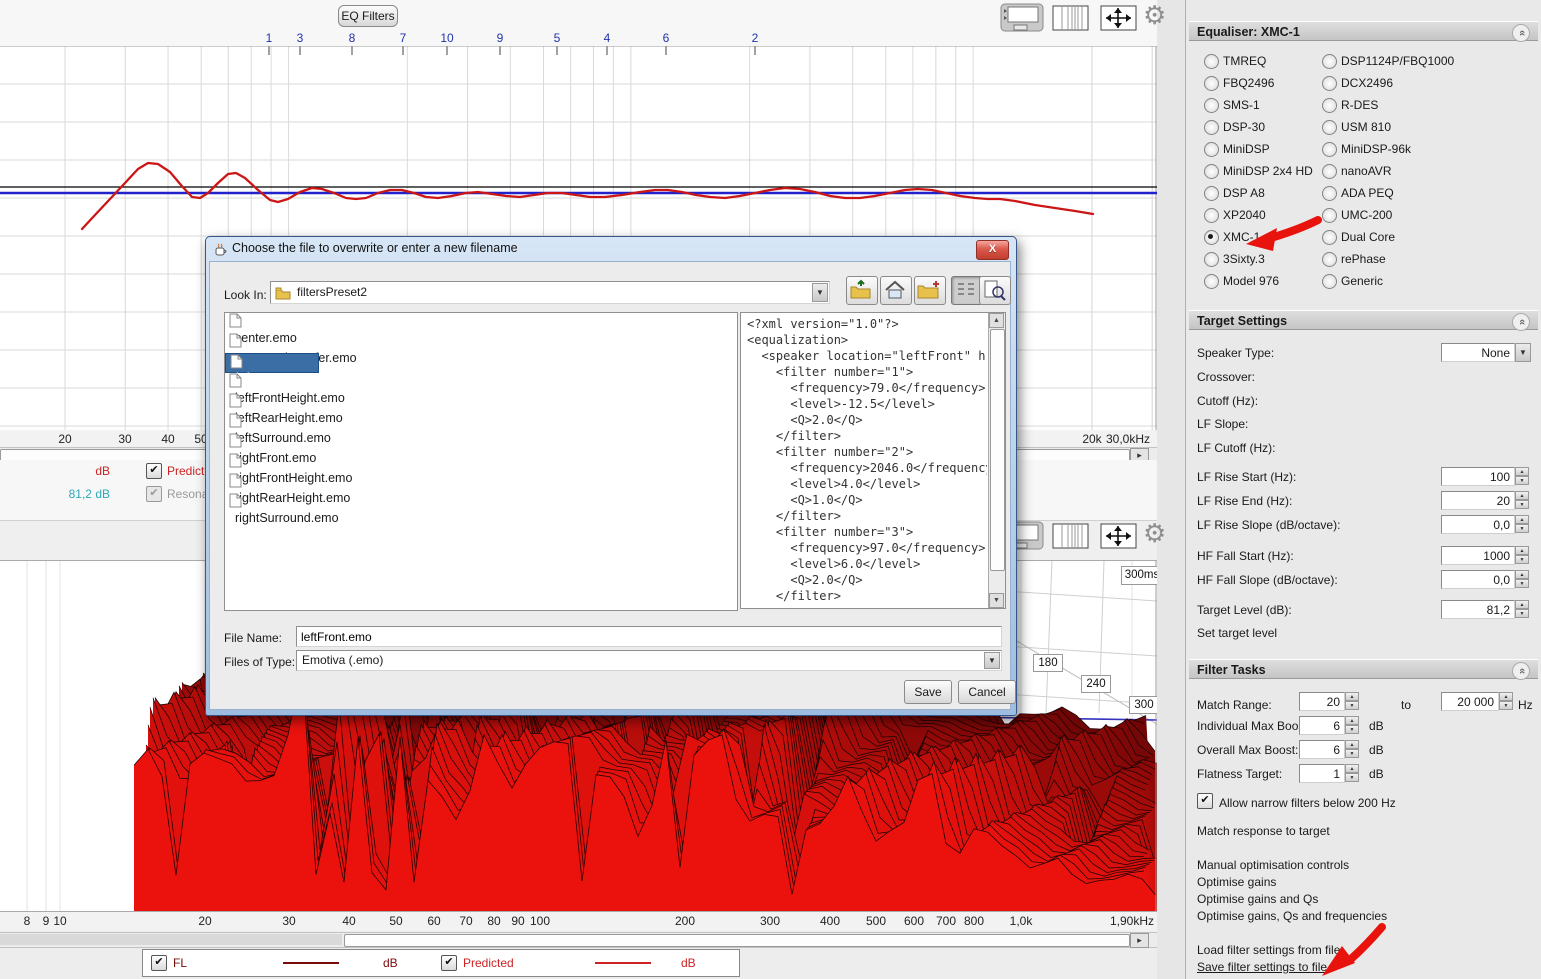 The image size is (1541, 979). I want to click on lower-scrollbar-track, so click(171, 939).